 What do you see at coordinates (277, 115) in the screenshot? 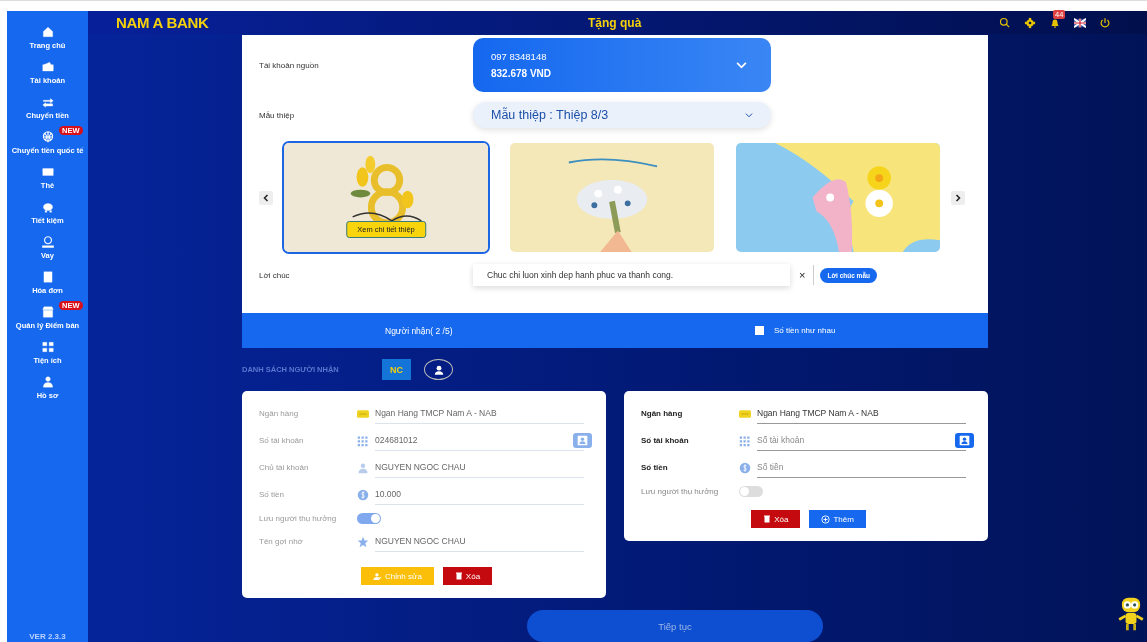
I see `field-label: Mẫu thiệp` at bounding box center [277, 115].